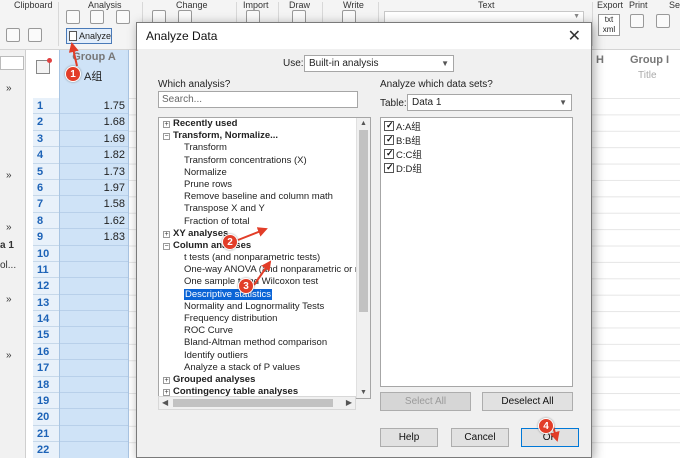 This screenshot has height=458, width=680. Describe the element at coordinates (480, 437) in the screenshot. I see `cancel-button: Cancel` at that location.